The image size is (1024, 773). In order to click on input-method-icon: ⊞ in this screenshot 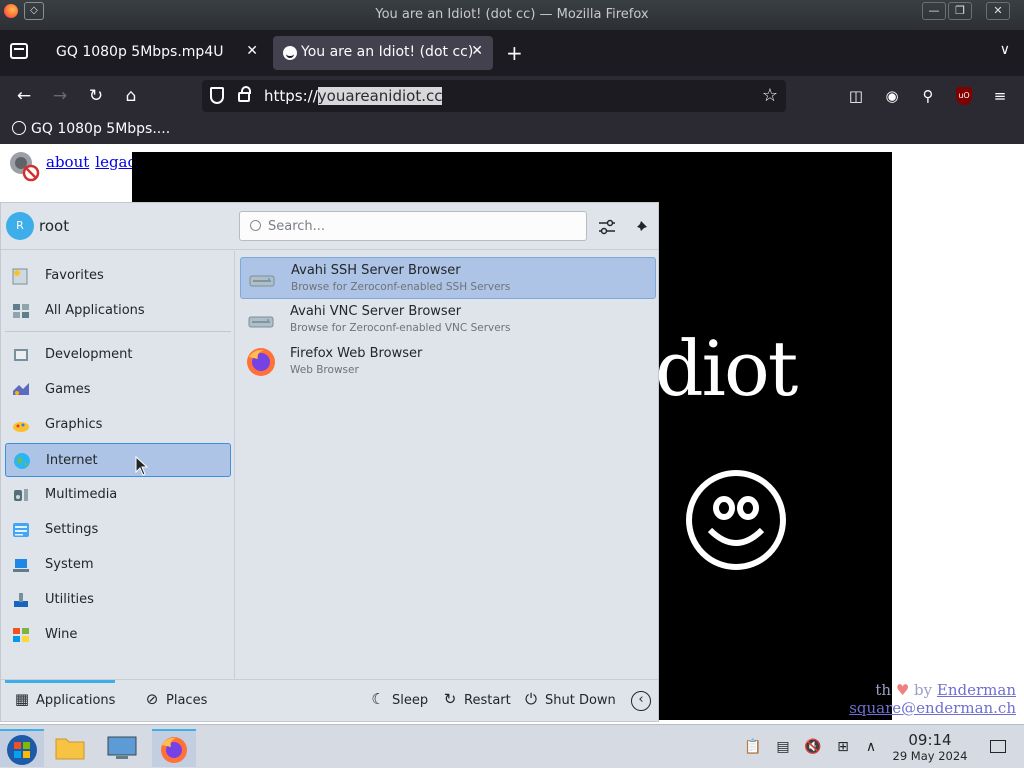, I will do `click(843, 747)`.